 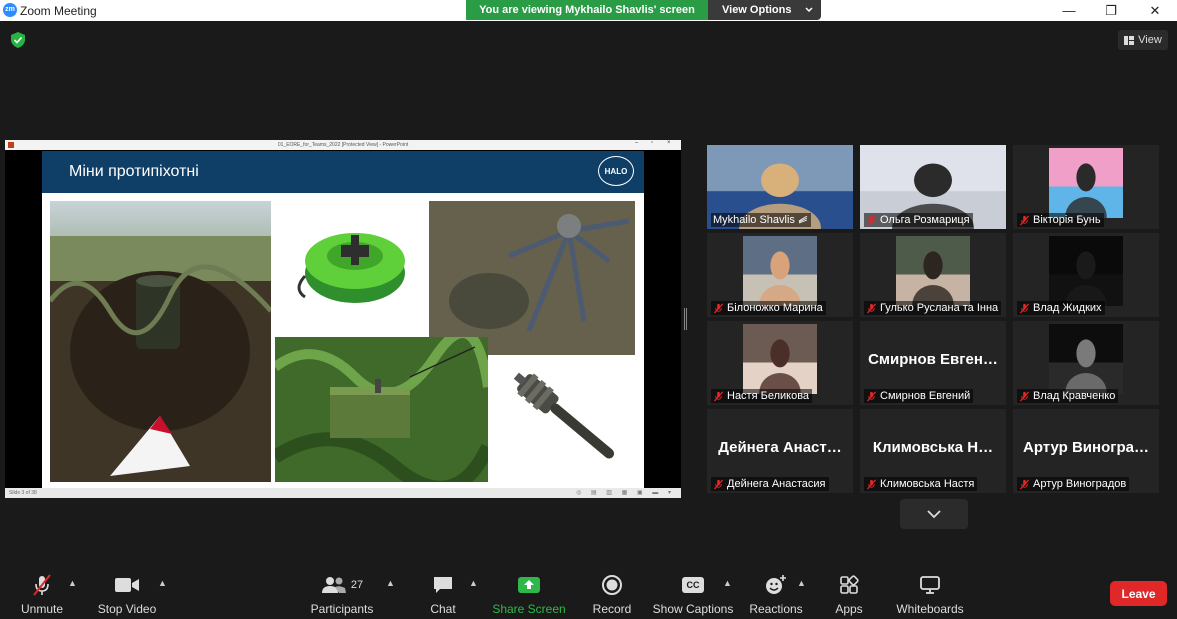 What do you see at coordinates (693, 594) in the screenshot?
I see `show-captions-button: CC Show Captions` at bounding box center [693, 594].